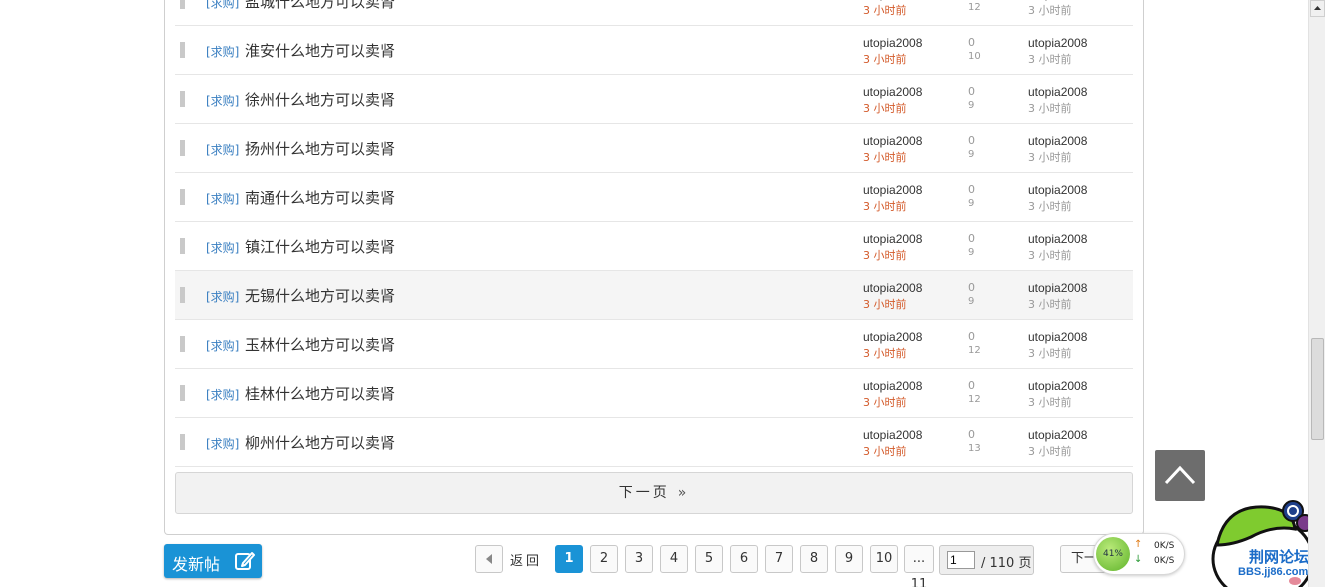 This screenshot has width=1325, height=587. Describe the element at coordinates (320, 148) in the screenshot. I see `thread-title-link: 扬州什么地方可以卖肾` at that location.